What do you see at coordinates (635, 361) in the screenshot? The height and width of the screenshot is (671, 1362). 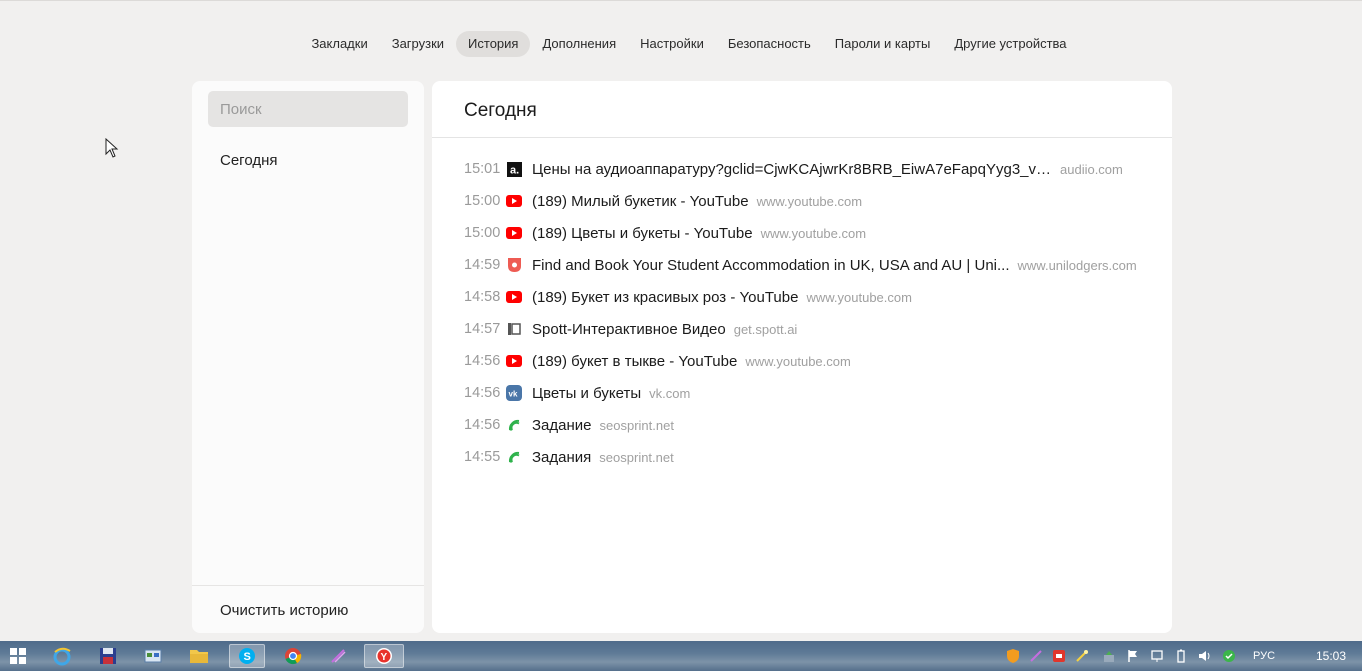 I see `entry-title: (189) букет в тыкве - YouTube` at bounding box center [635, 361].